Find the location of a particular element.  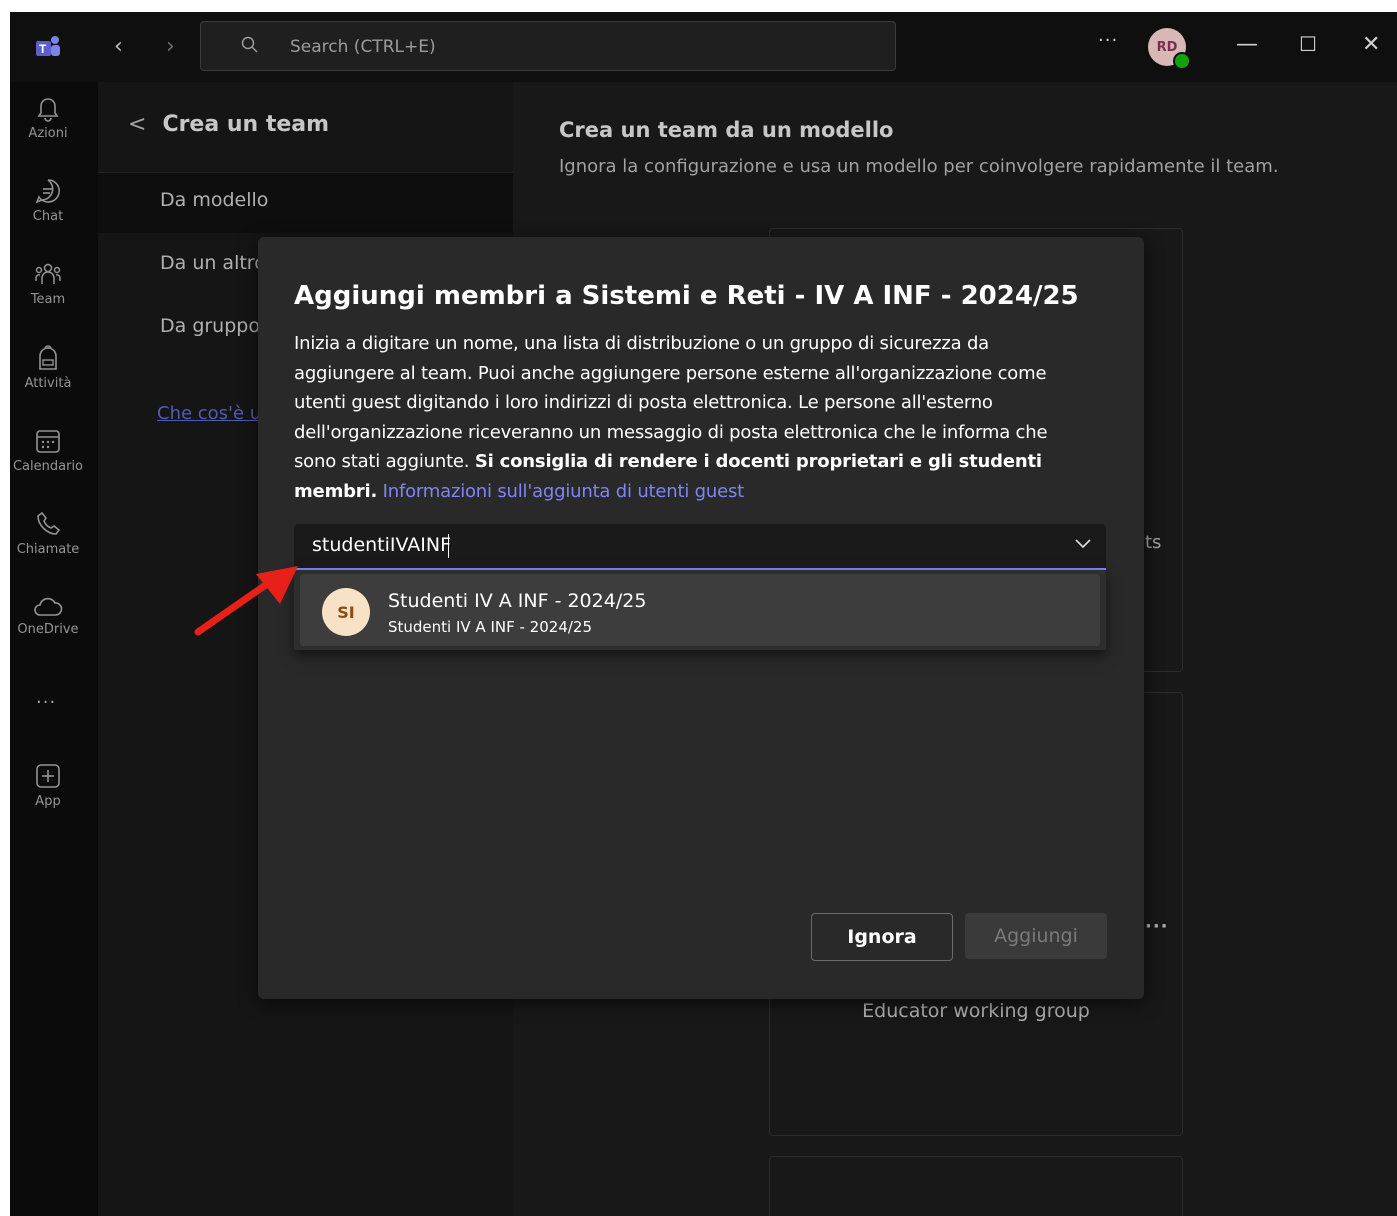

text-cursor is located at coordinates (448, 546).